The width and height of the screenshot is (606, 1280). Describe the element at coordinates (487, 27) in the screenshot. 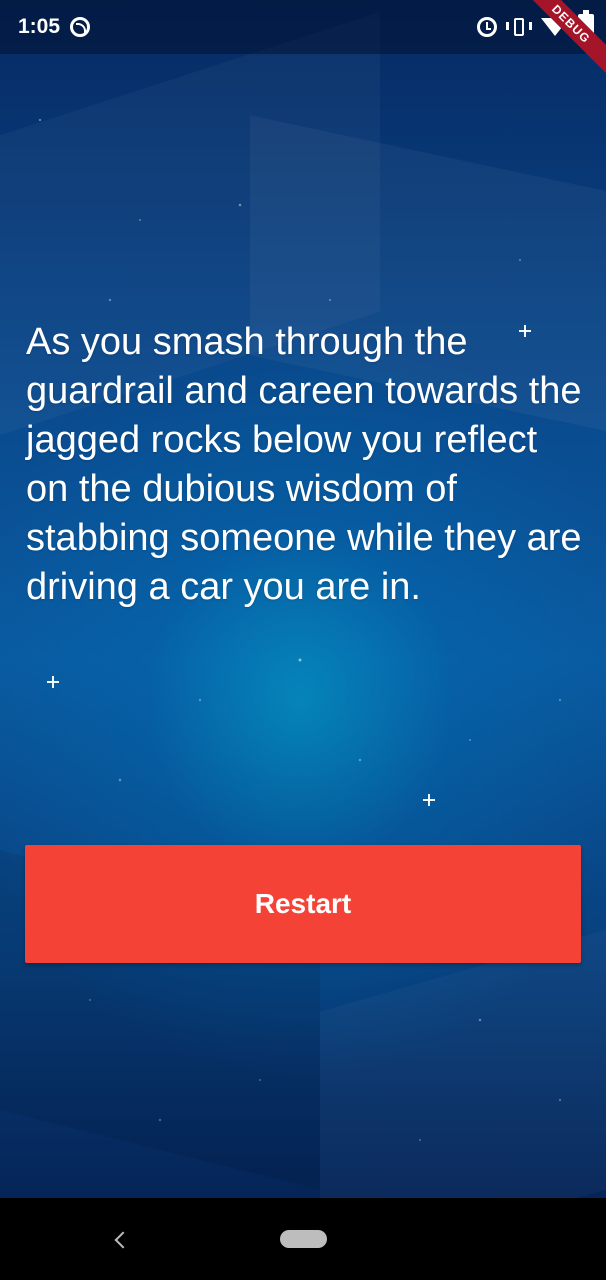

I see `alarm-icon` at that location.